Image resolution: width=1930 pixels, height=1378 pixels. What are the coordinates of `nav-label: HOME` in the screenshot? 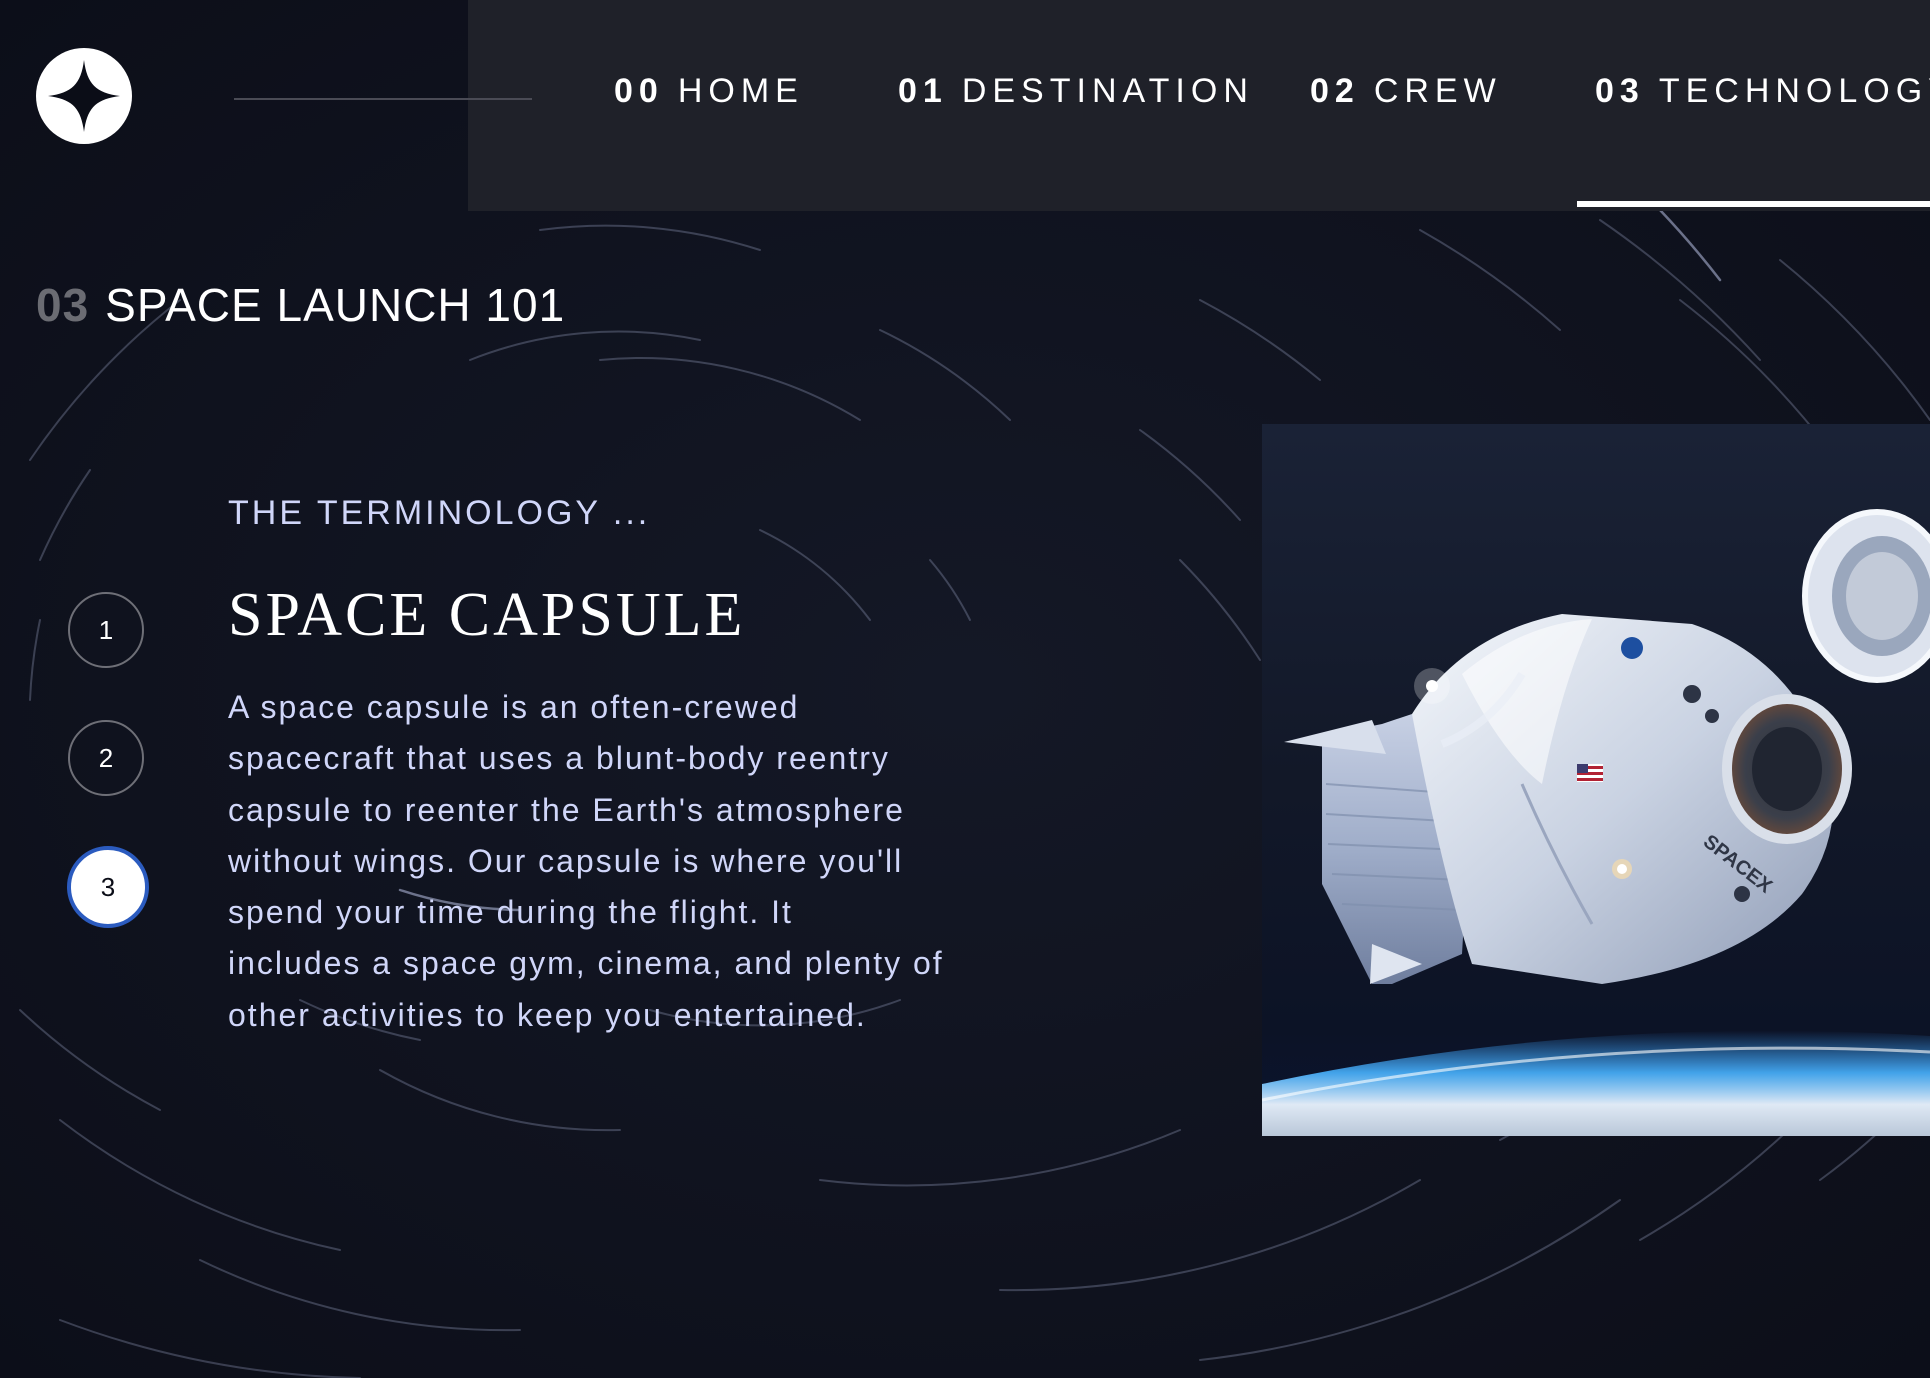 It's located at (740, 91).